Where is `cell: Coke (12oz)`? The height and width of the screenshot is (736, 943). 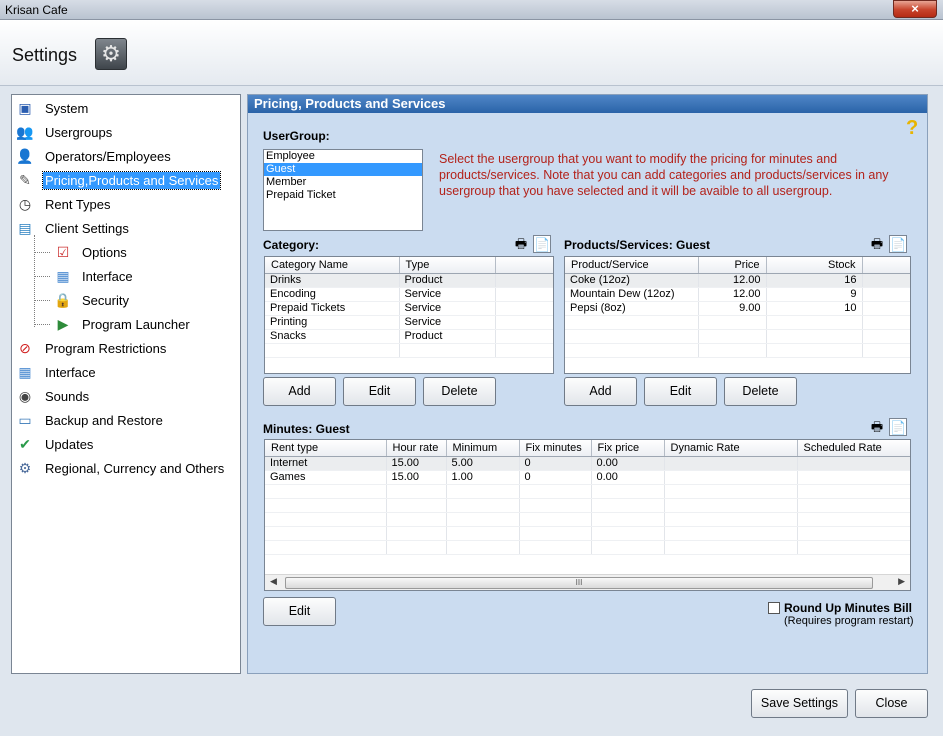 cell: Coke (12oz) is located at coordinates (632, 280).